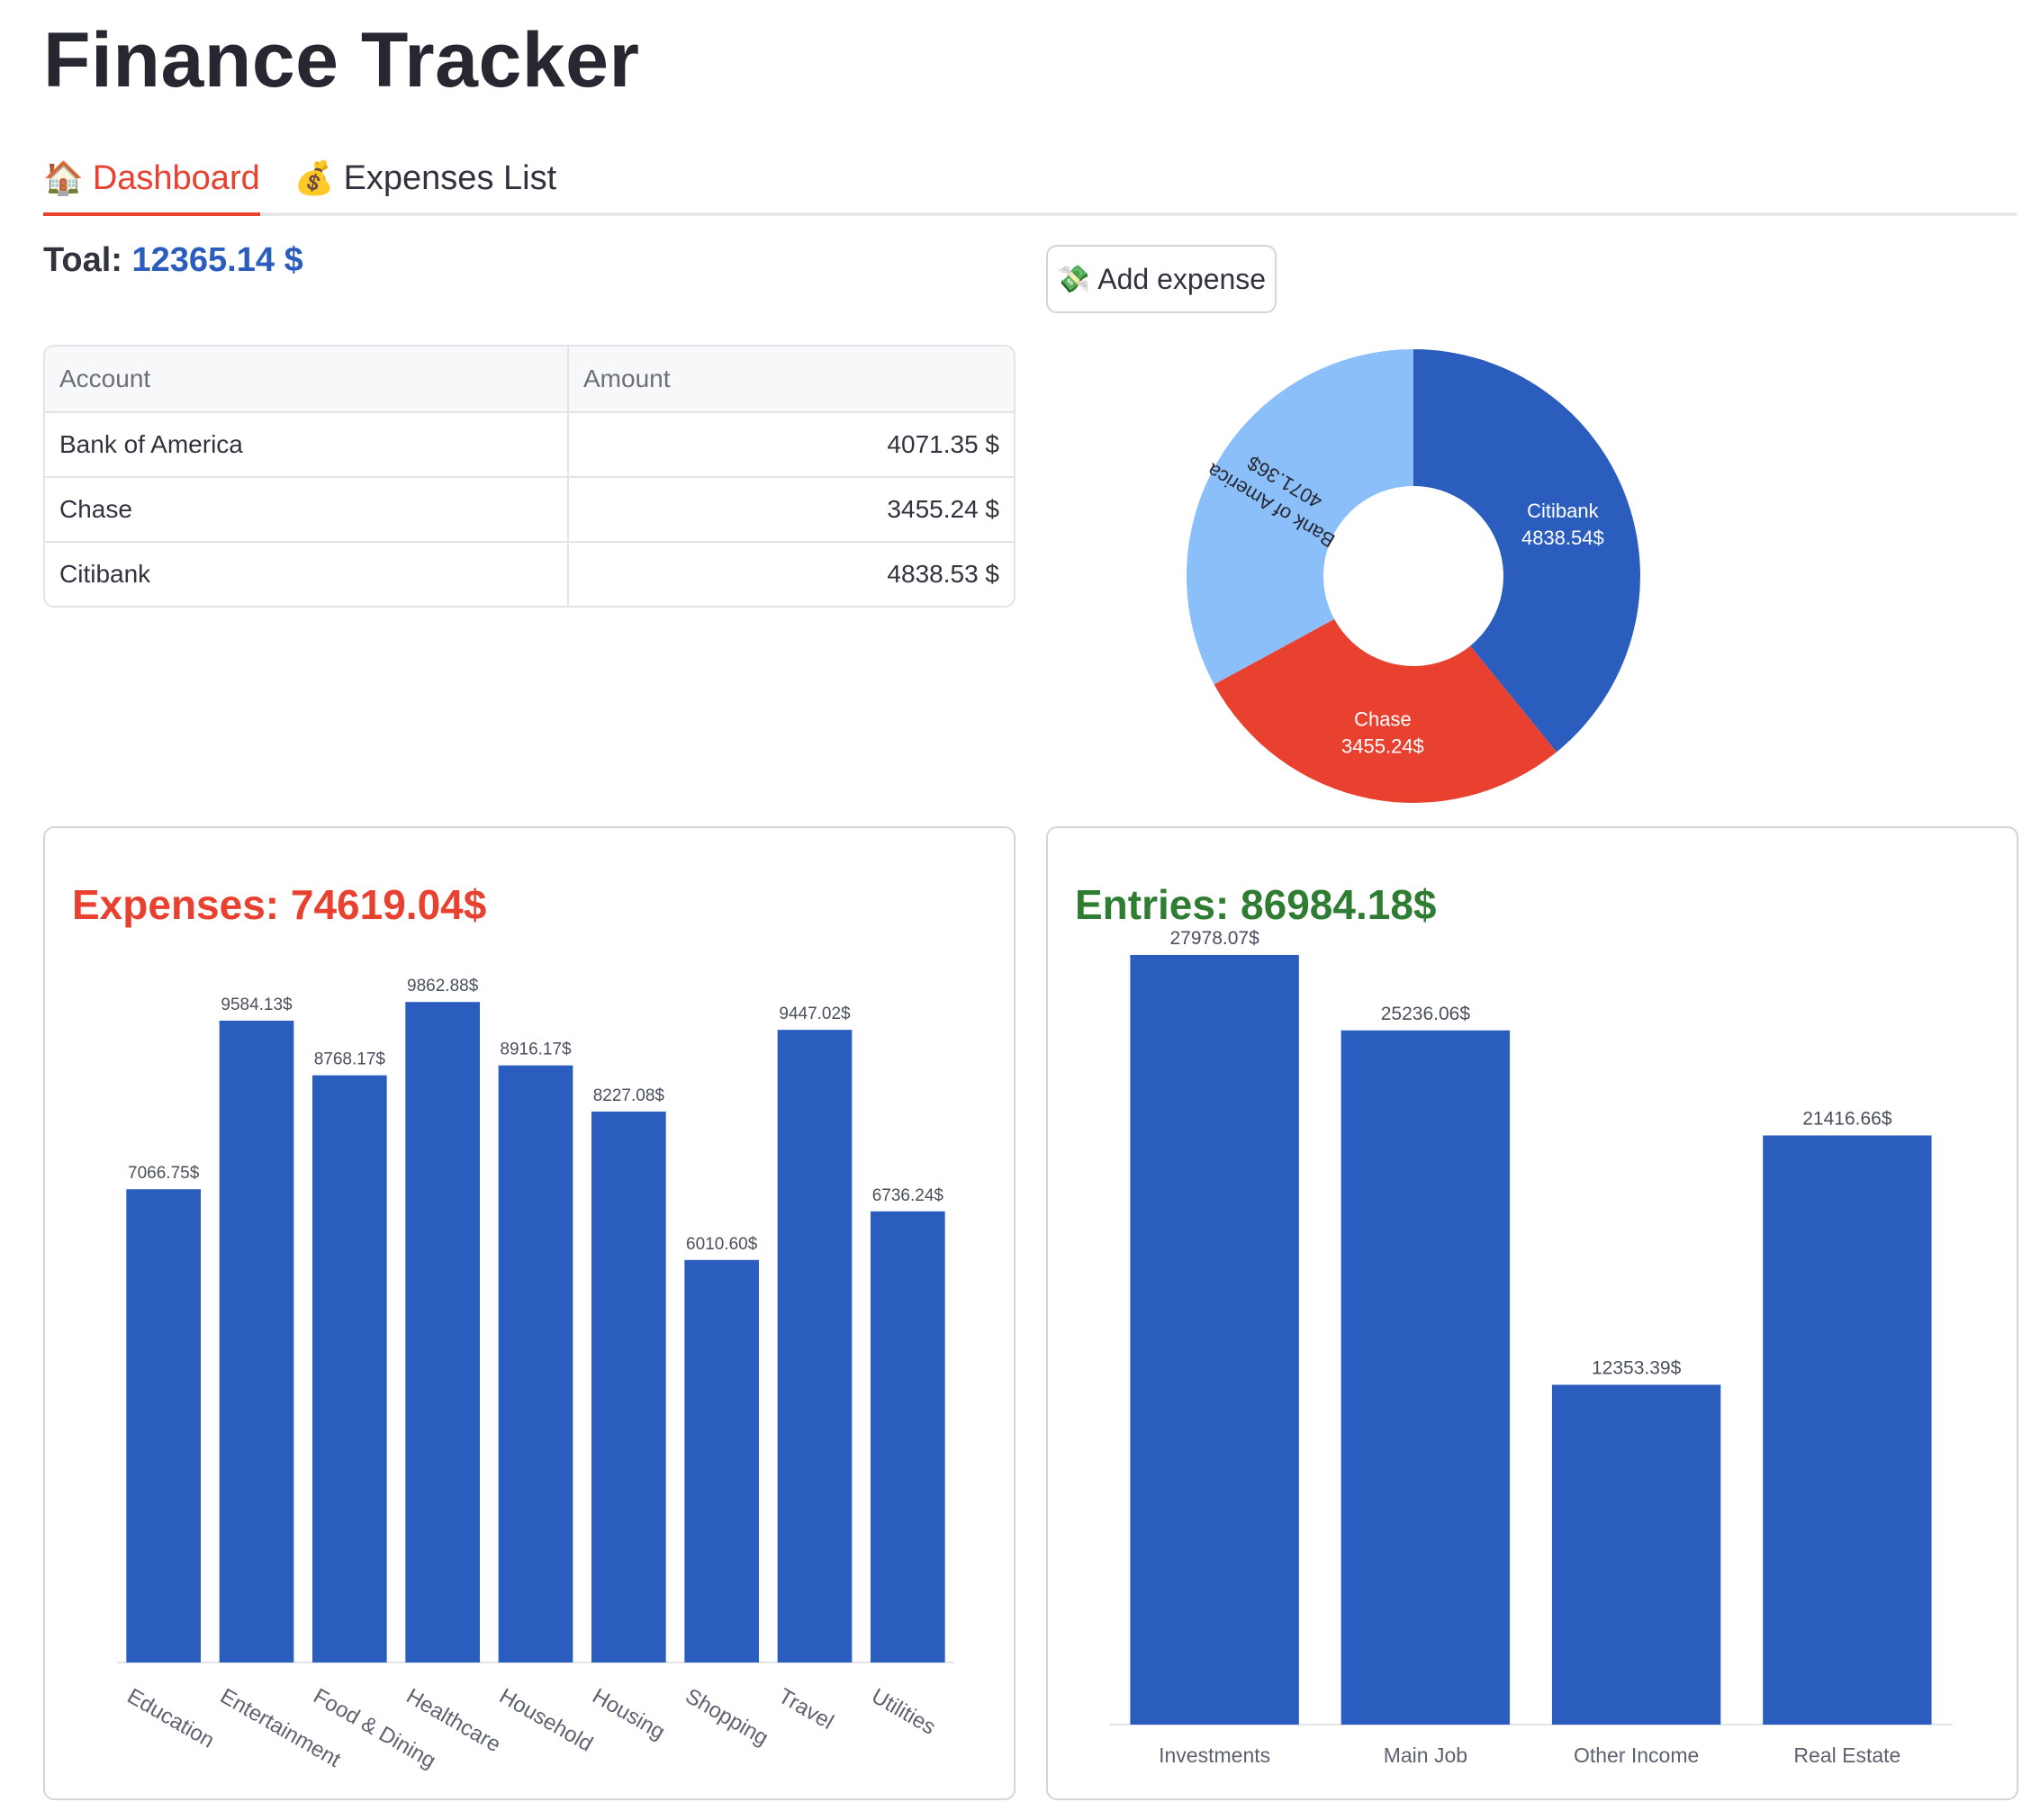 The width and height of the screenshot is (2031, 1820). I want to click on bar-value-label: 8768.17$, so click(350, 1059).